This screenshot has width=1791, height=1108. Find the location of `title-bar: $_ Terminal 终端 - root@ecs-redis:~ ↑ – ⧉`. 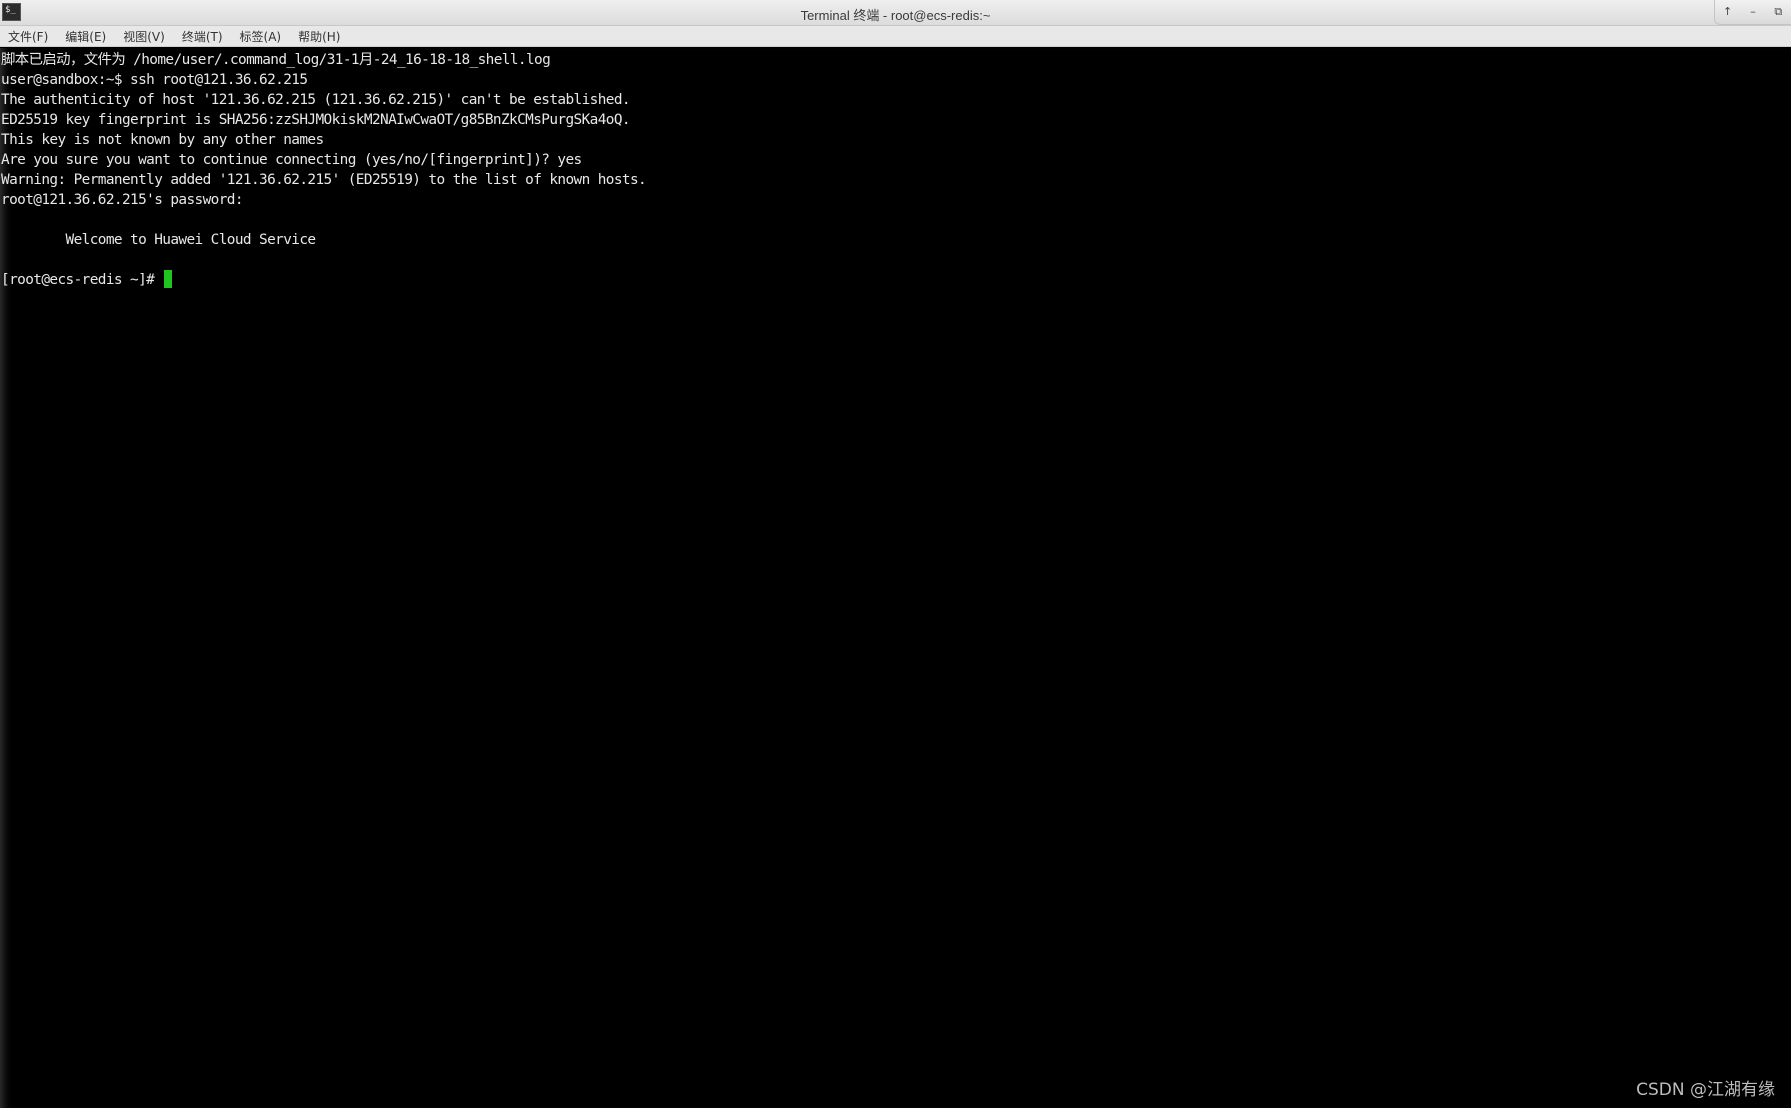

title-bar: $_ Terminal 终端 - root@ecs-redis:~ ↑ – ⧉ is located at coordinates (895, 13).